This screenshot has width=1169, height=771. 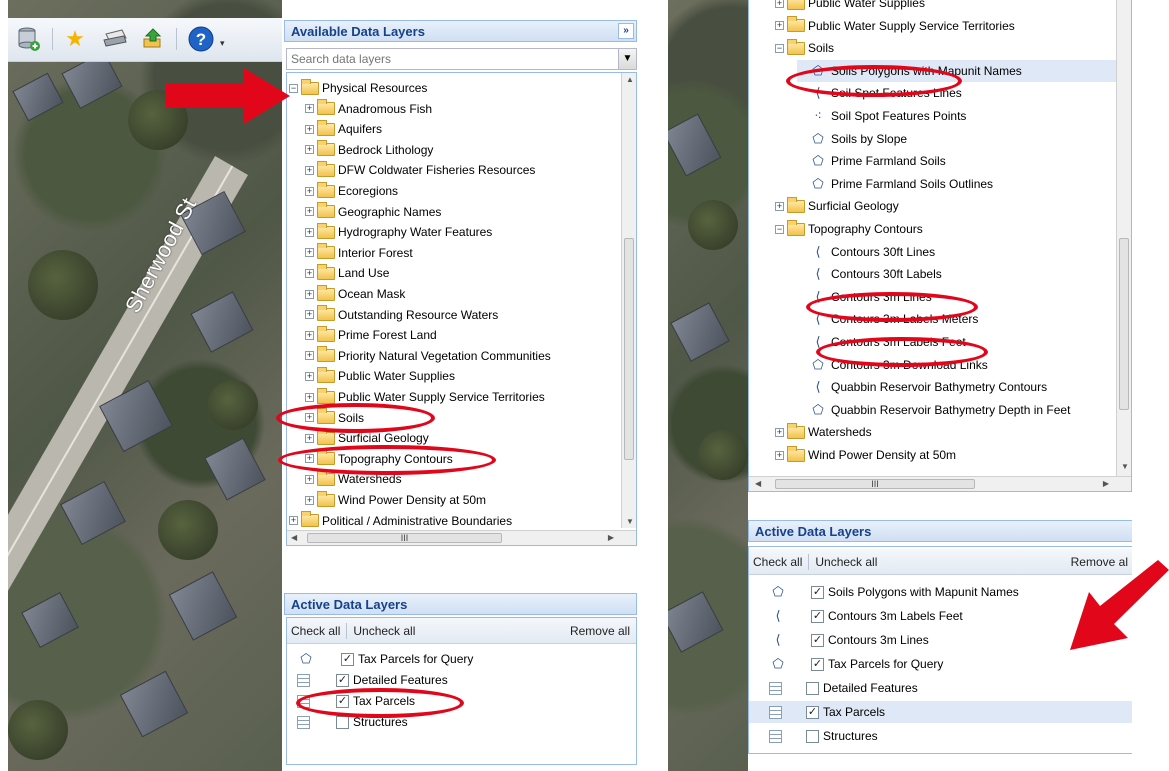 I want to click on tree-folder-physical-resources: − Physical Resources, so click(x=358, y=88).